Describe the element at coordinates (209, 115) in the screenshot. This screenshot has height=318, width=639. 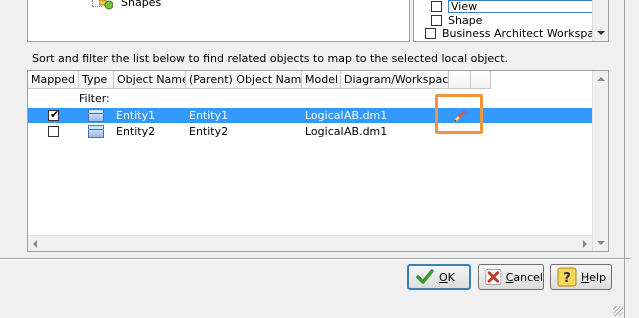
I see `parent-name-cell: Entity1` at that location.